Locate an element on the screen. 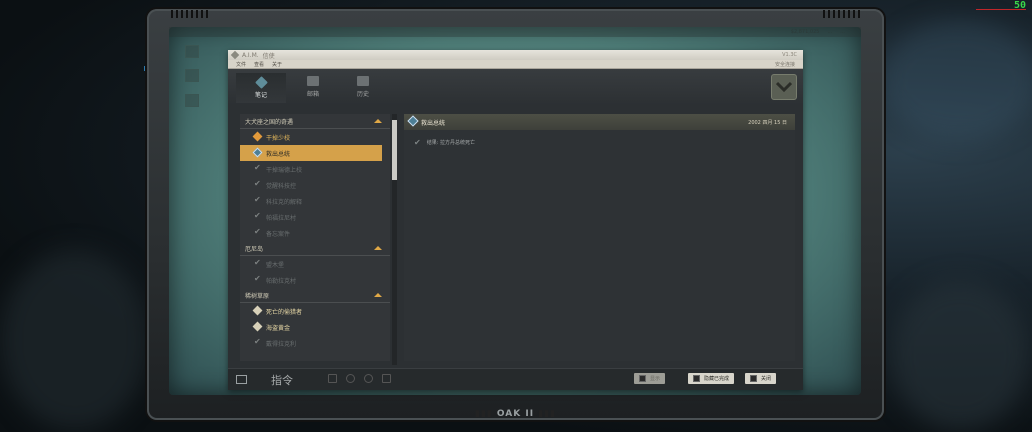  quest-item: ✔ 帕福拉尼村 is located at coordinates (315, 217).